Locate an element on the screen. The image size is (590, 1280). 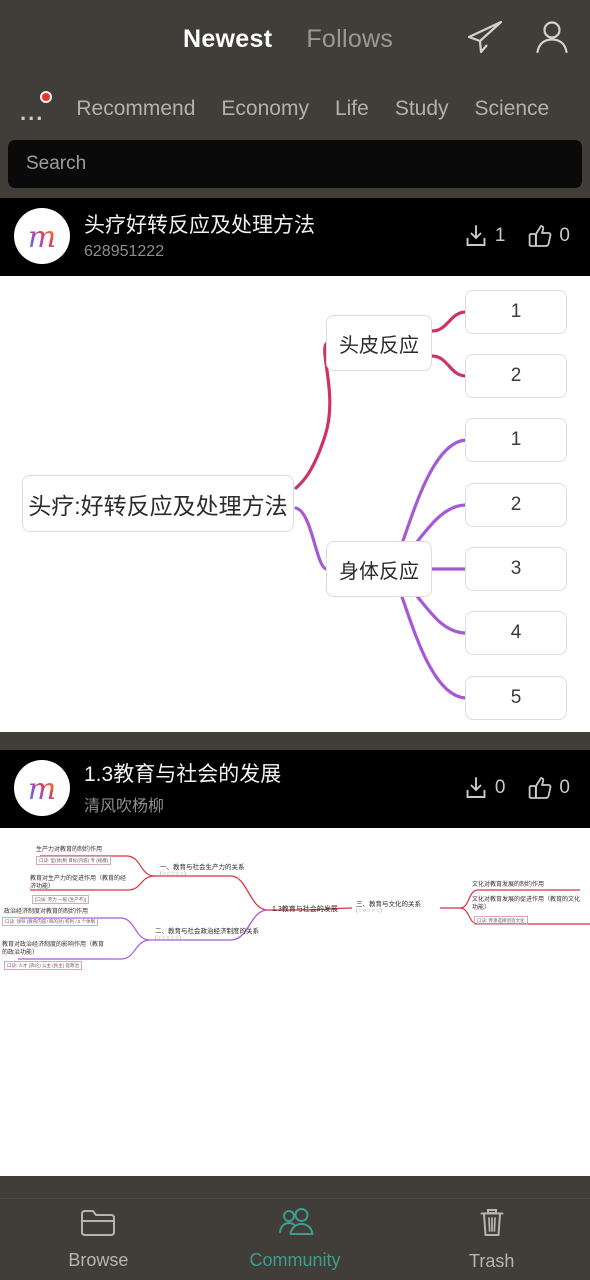
mindmap-root-node: 头疗:好转反应及处理方法 is located at coordinates (158, 503).